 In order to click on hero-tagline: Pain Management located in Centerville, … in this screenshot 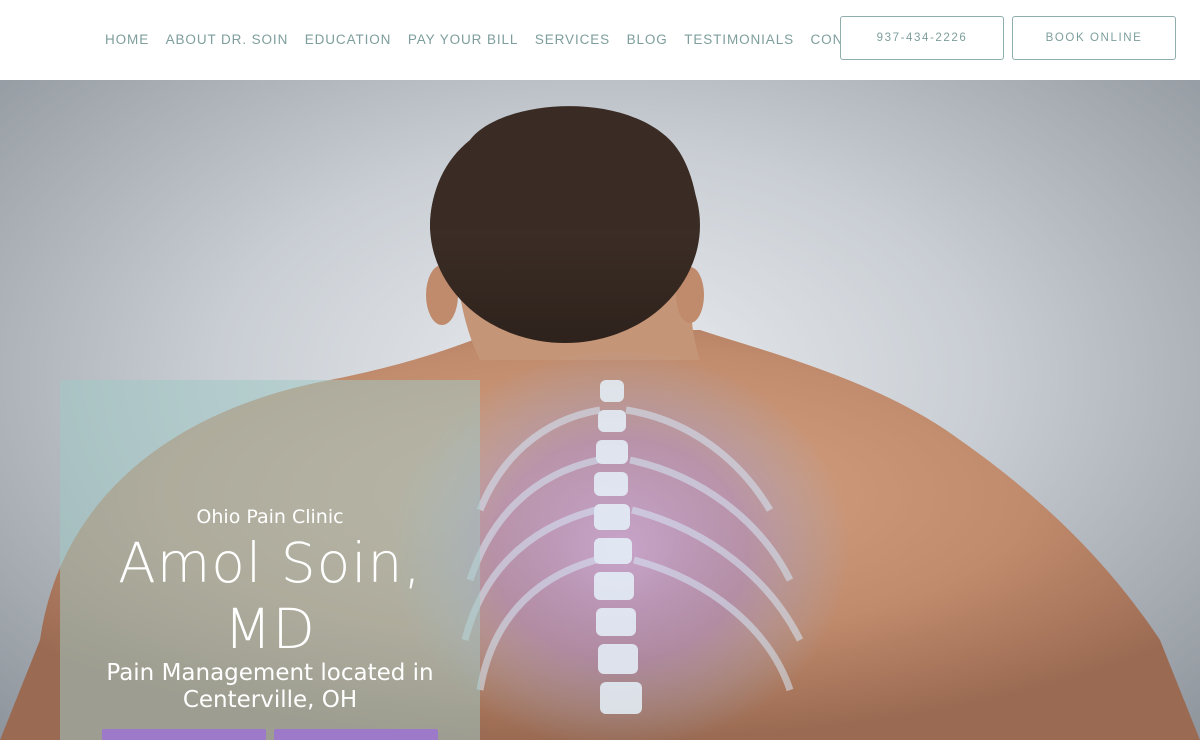, I will do `click(270, 686)`.